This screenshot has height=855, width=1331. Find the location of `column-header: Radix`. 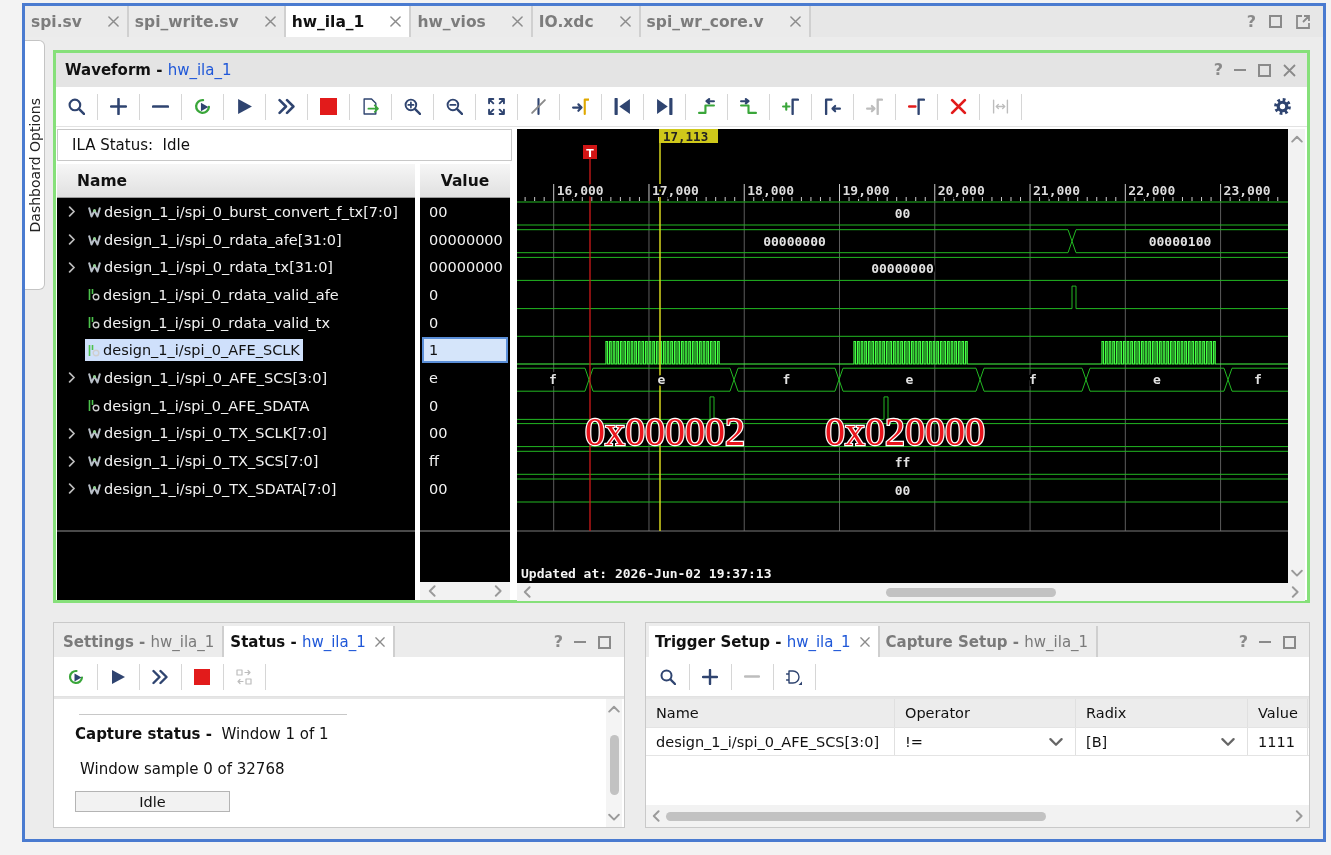

column-header: Radix is located at coordinates (1162, 713).